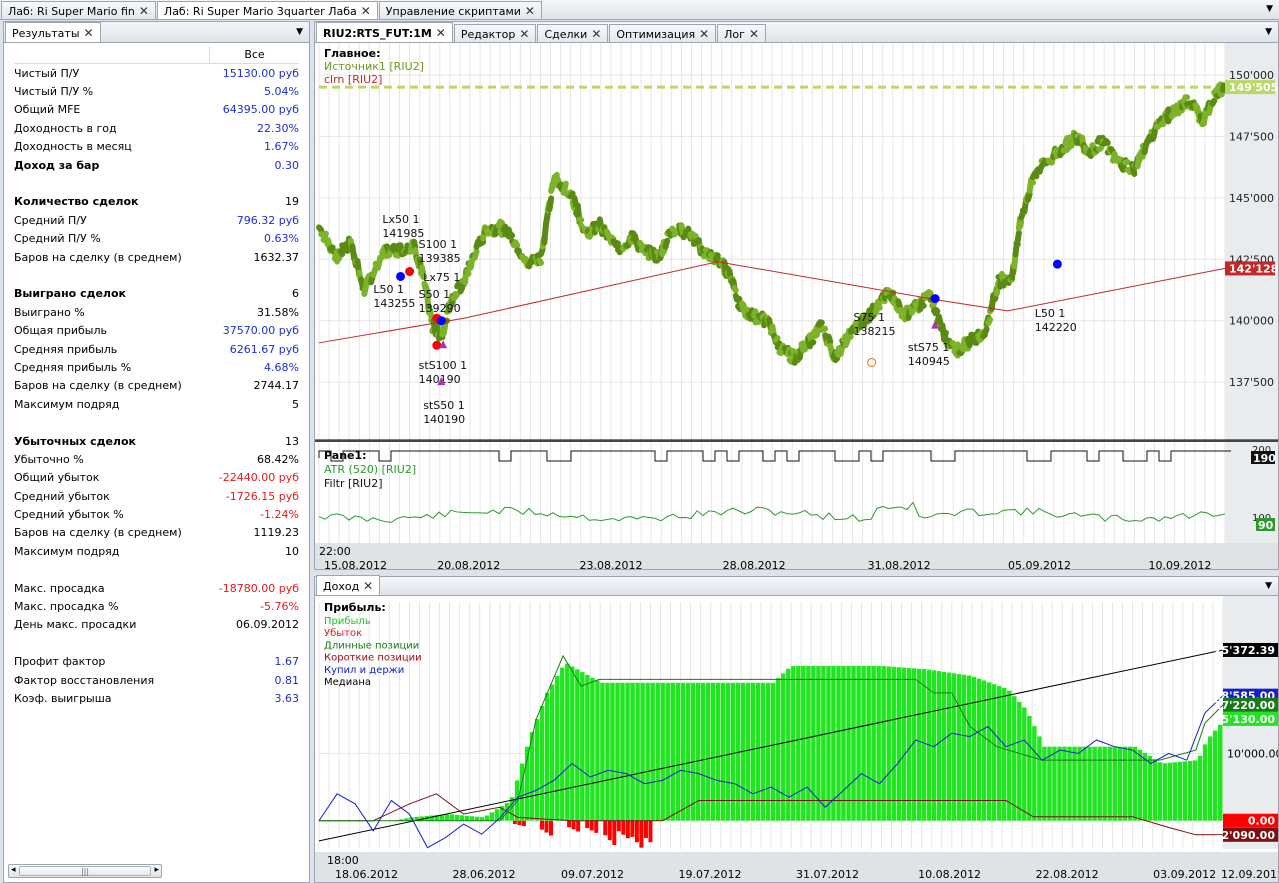 The image size is (1279, 883). Describe the element at coordinates (156, 404) in the screenshot. I see `results-row: Максимум подряд 5` at that location.